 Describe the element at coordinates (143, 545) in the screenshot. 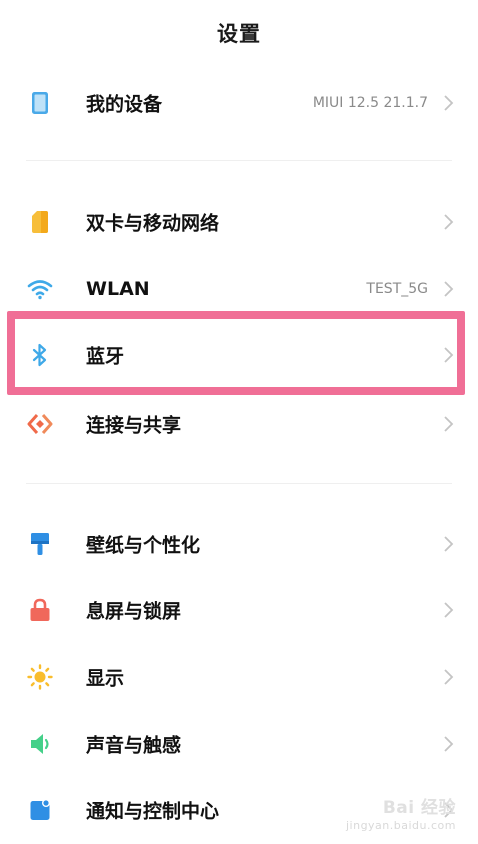

I see `settings-item-label: 壁纸与个性化` at that location.